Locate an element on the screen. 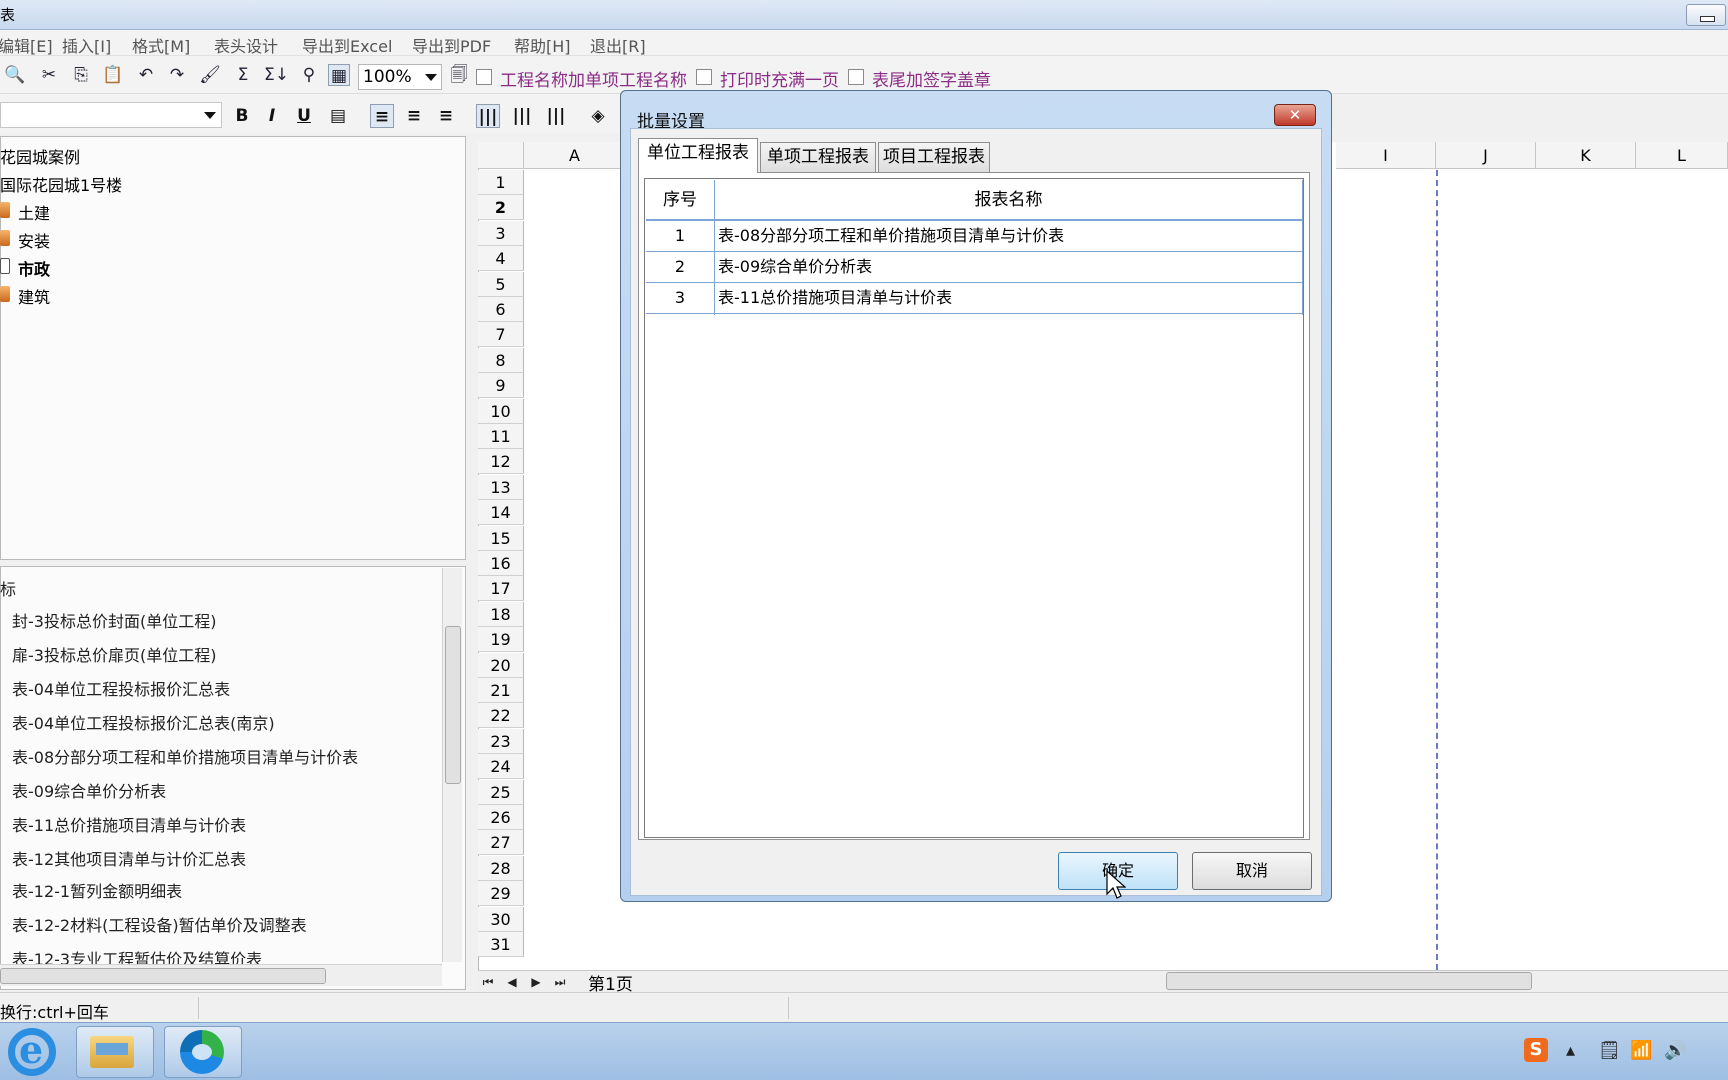 The image size is (1728, 1080). list-item: 封-3投标总价封面(单位工程) is located at coordinates (114, 620).